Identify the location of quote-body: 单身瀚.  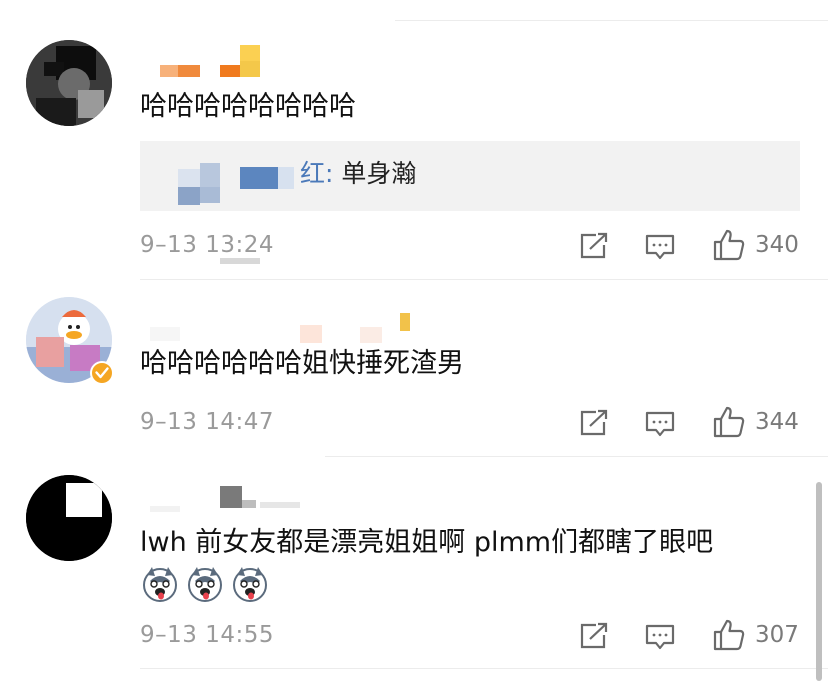
(379, 173).